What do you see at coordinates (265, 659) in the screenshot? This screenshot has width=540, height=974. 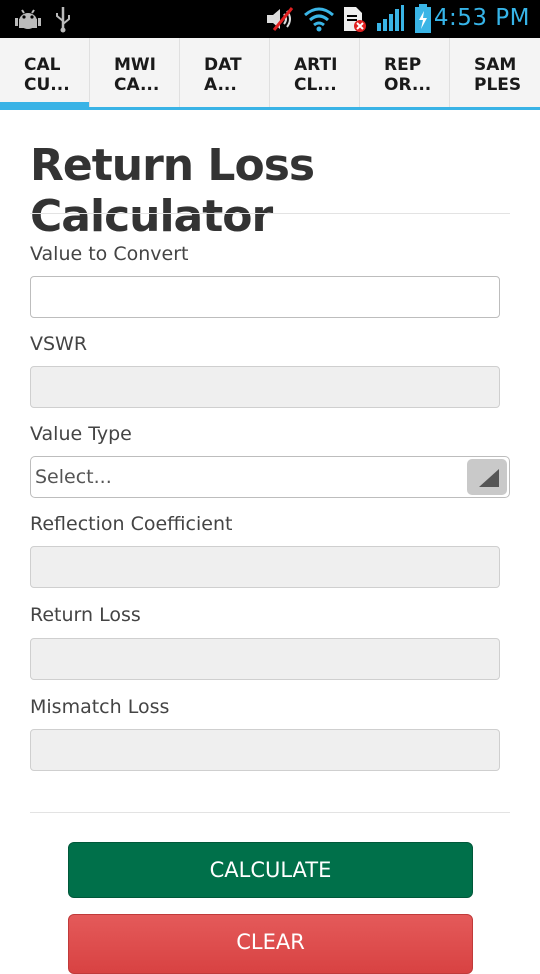 I see `return-loss-field` at bounding box center [265, 659].